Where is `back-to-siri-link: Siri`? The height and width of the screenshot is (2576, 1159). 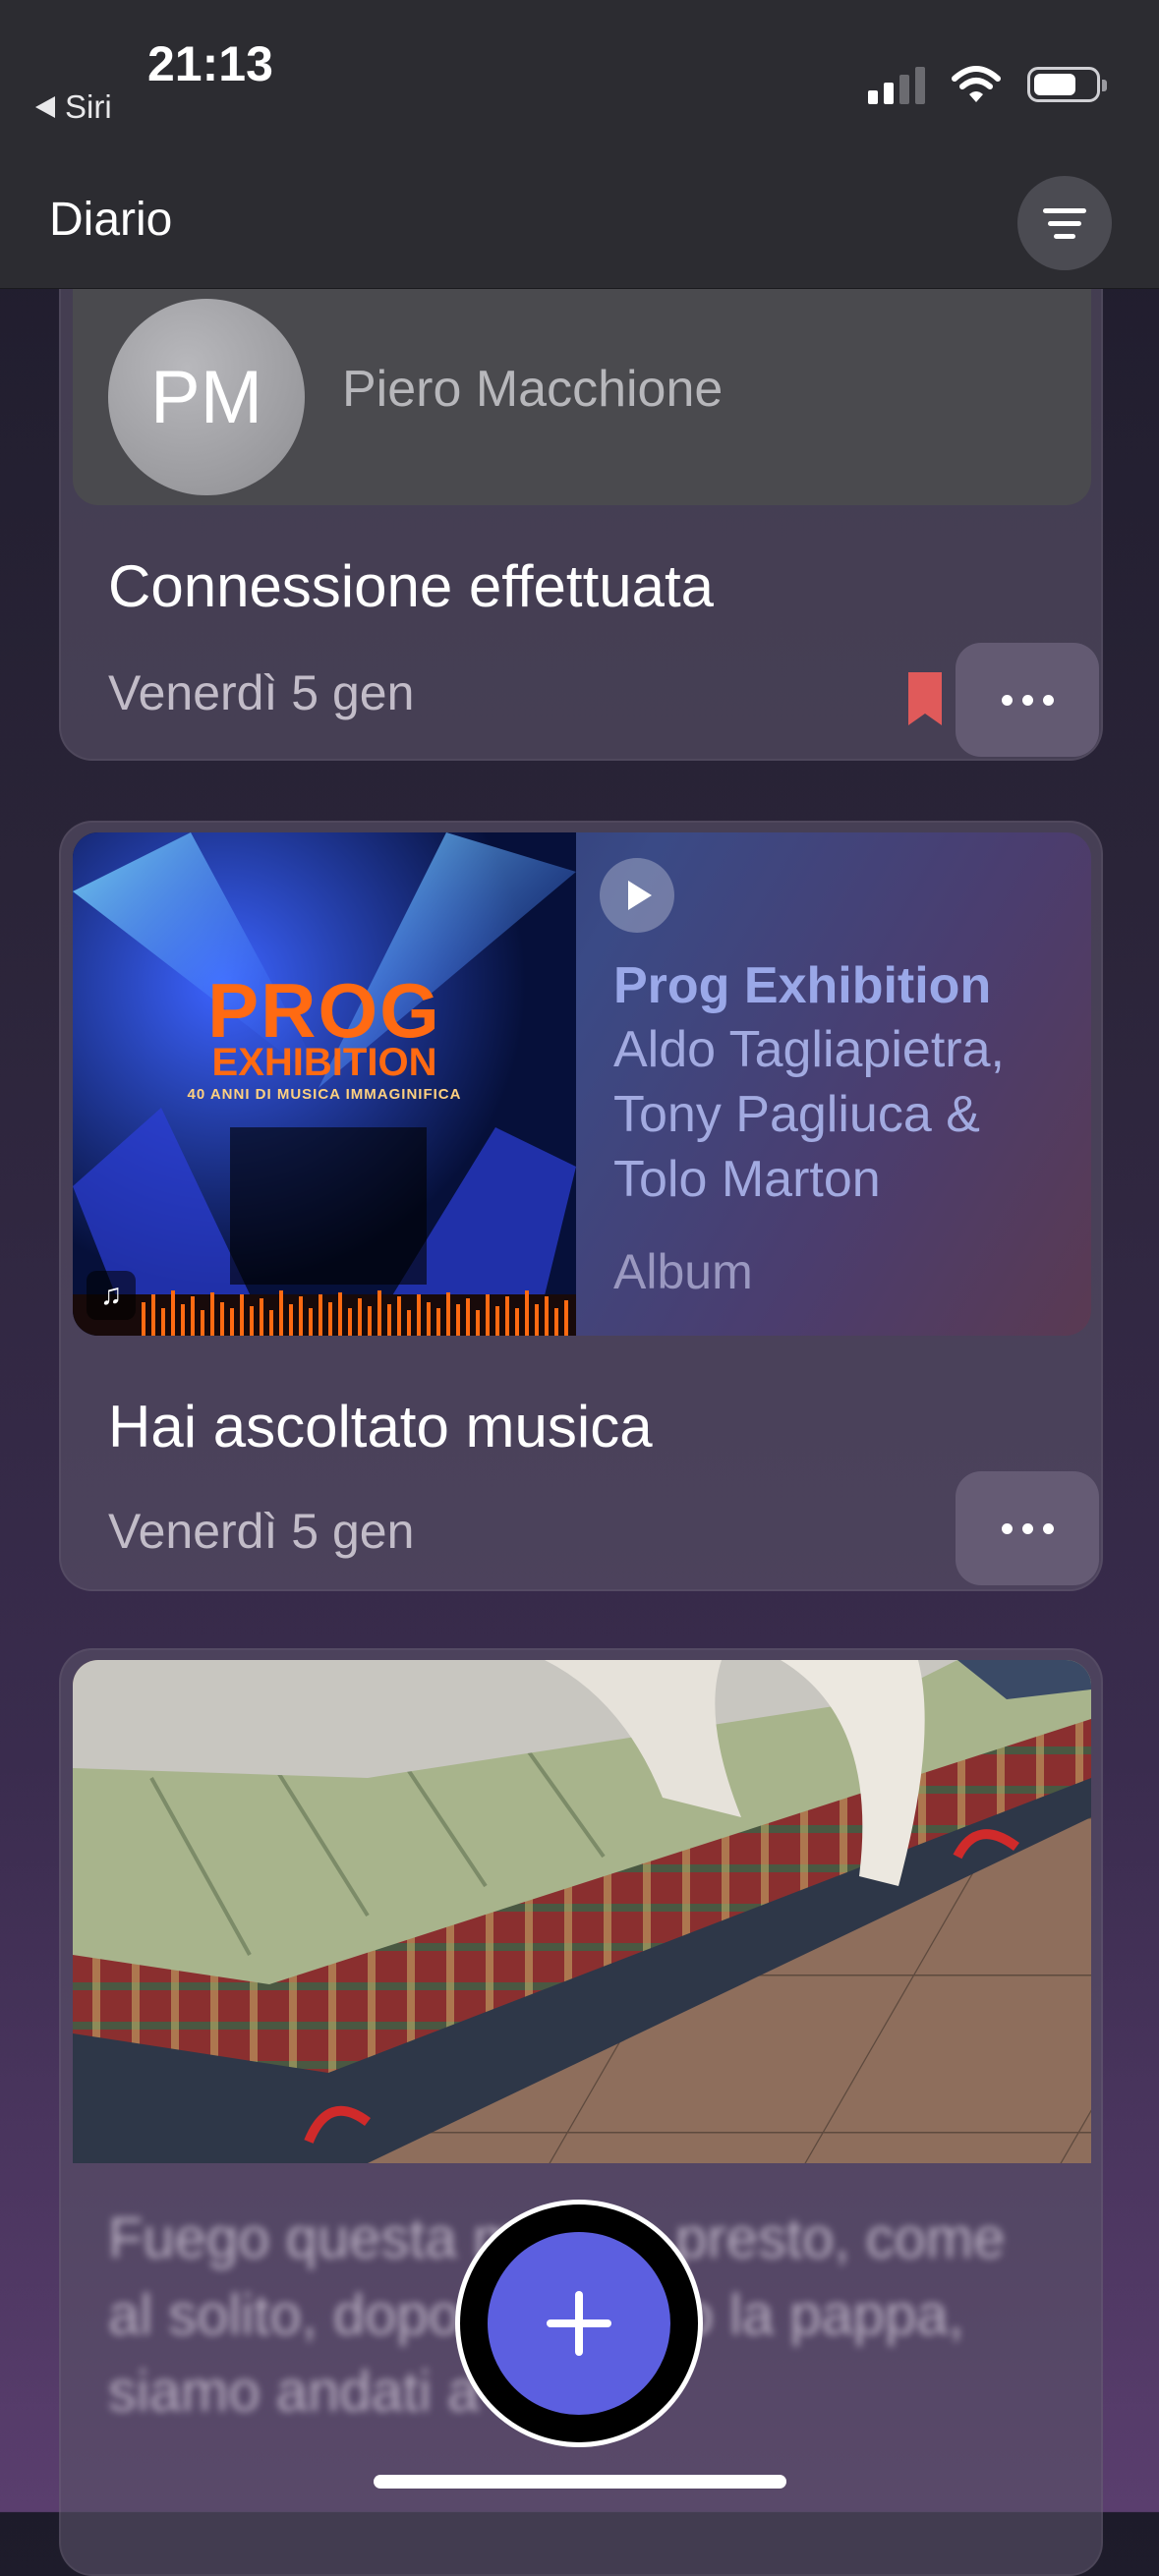 back-to-siri-link: Siri is located at coordinates (73, 107).